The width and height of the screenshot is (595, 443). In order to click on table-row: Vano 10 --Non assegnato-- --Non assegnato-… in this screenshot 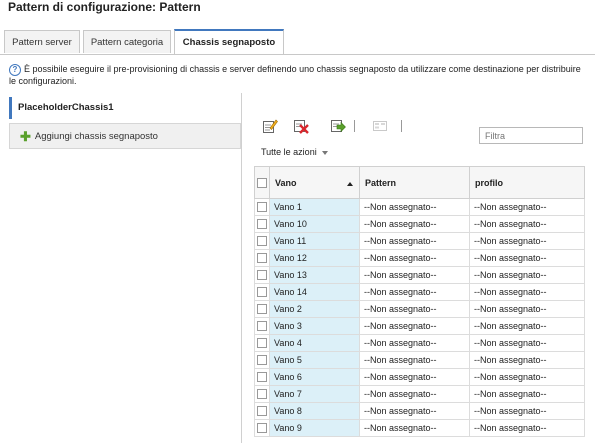, I will do `click(419, 224)`.